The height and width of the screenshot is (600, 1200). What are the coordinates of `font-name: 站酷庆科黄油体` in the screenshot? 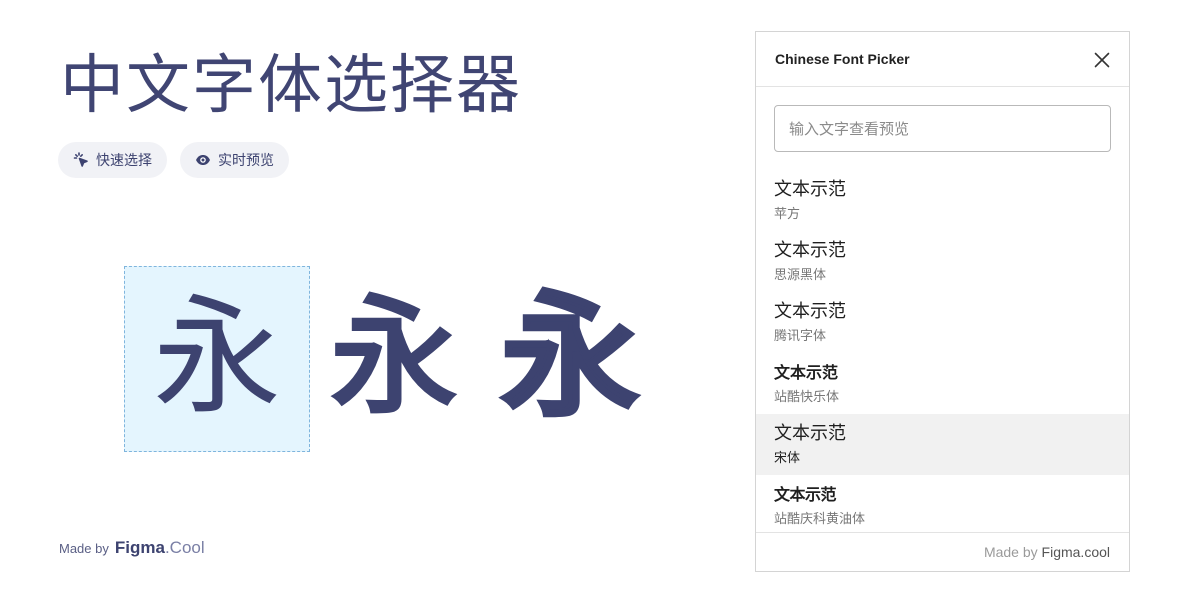 It's located at (820, 519).